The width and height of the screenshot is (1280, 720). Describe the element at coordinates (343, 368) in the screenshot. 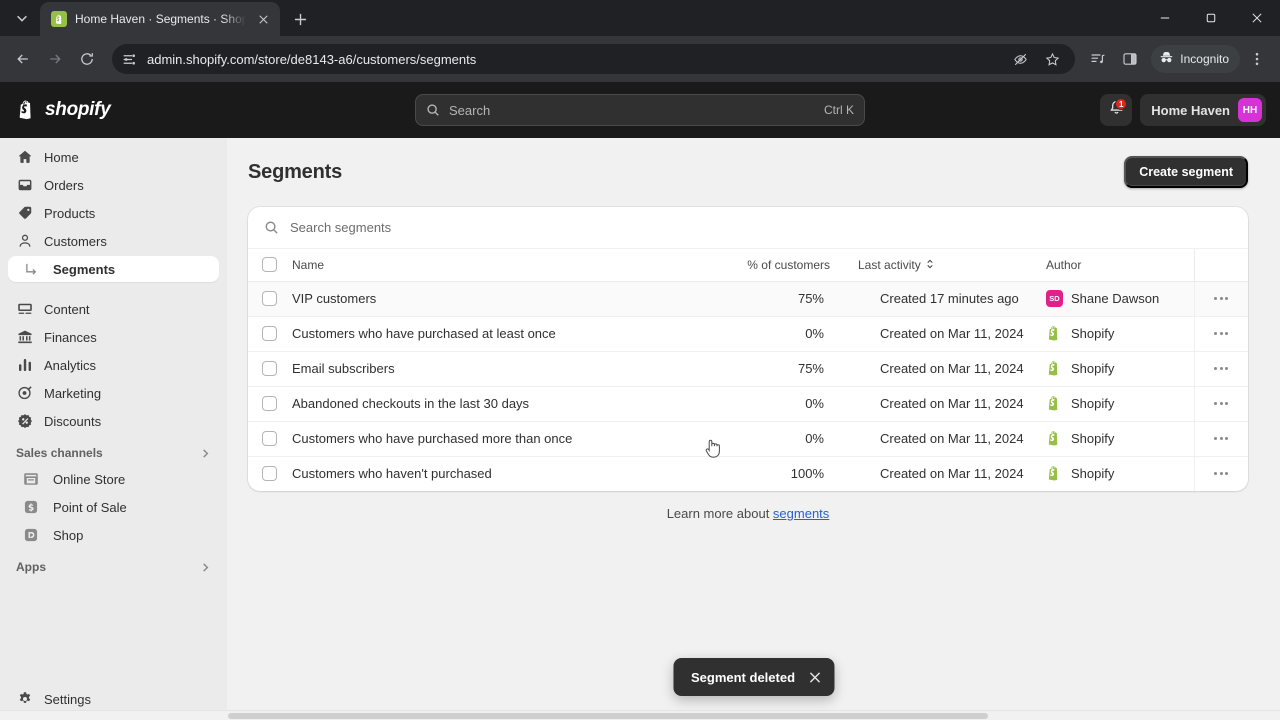

I see `segment-name: Email subscribers` at that location.